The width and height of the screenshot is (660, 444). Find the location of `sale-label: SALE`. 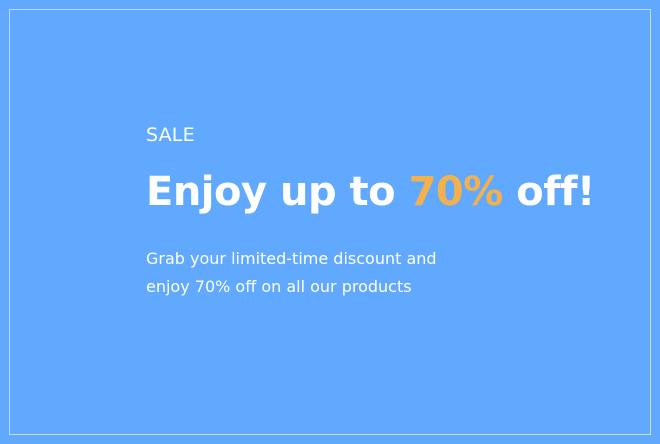

sale-label: SALE is located at coordinates (170, 135).